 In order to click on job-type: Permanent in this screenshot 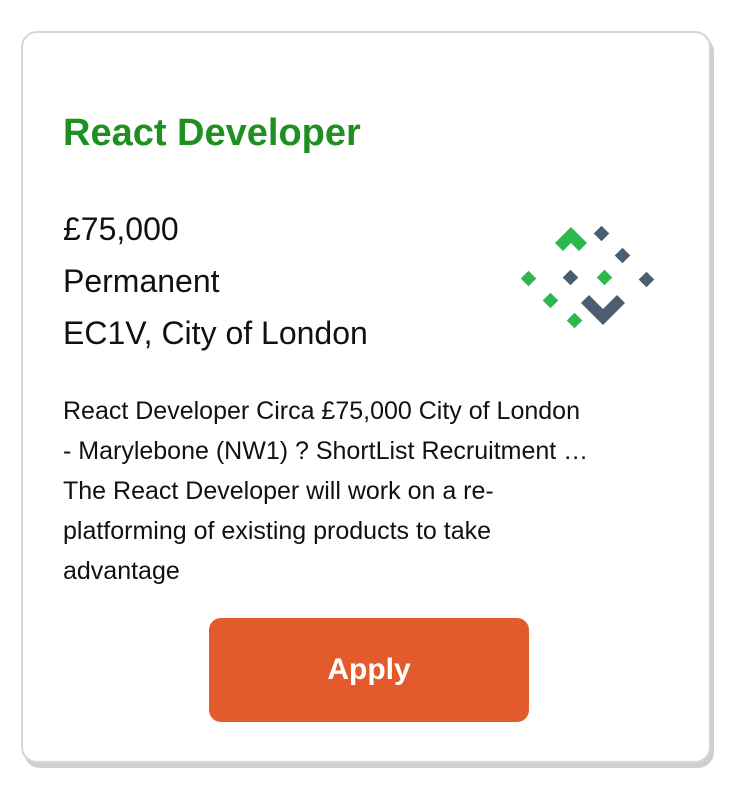, I will do `click(141, 281)`.